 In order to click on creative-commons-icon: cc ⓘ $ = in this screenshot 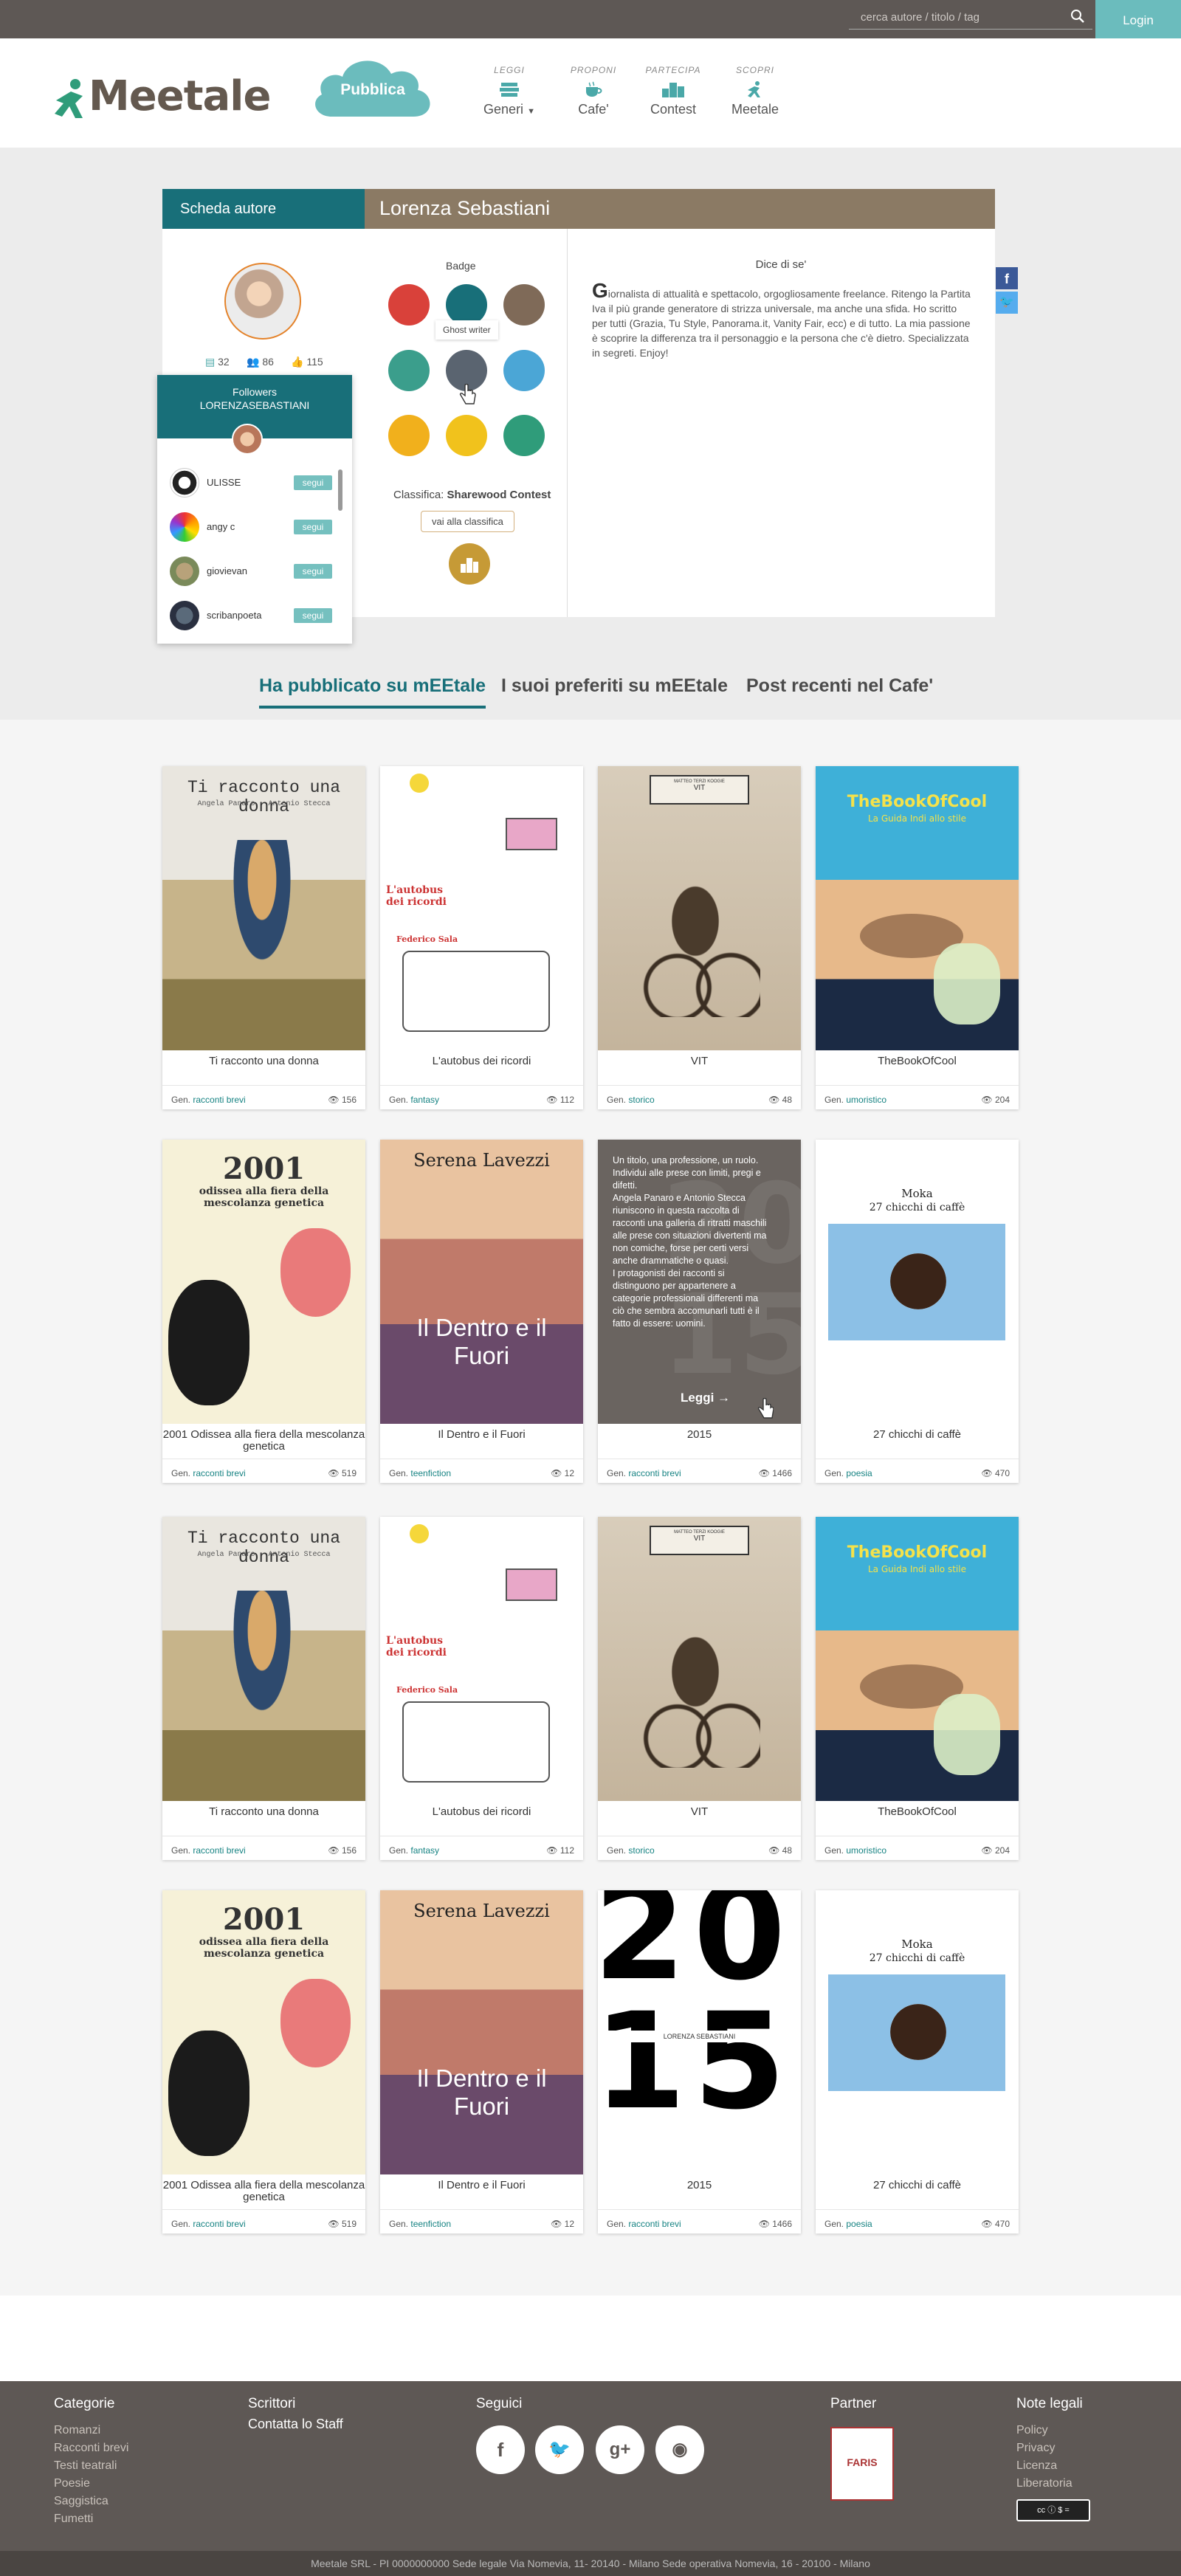, I will do `click(1053, 2510)`.